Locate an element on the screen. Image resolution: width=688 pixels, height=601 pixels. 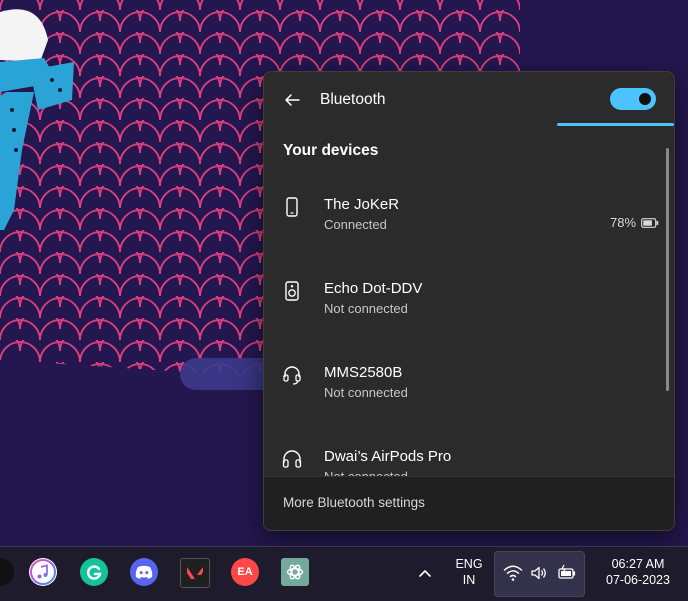
taskbar-app-valorant is located at coordinates (195, 573).